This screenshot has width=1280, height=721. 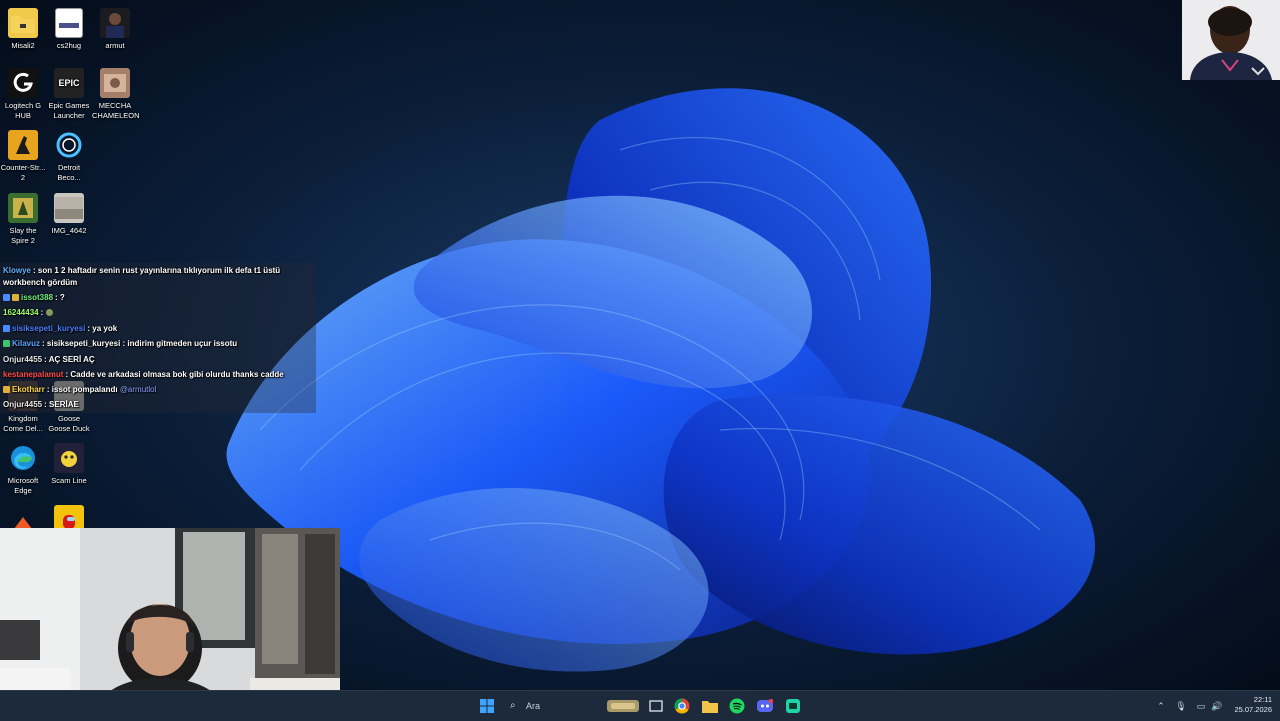 What do you see at coordinates (23, 145) in the screenshot?
I see `counter-strike-icon` at bounding box center [23, 145].